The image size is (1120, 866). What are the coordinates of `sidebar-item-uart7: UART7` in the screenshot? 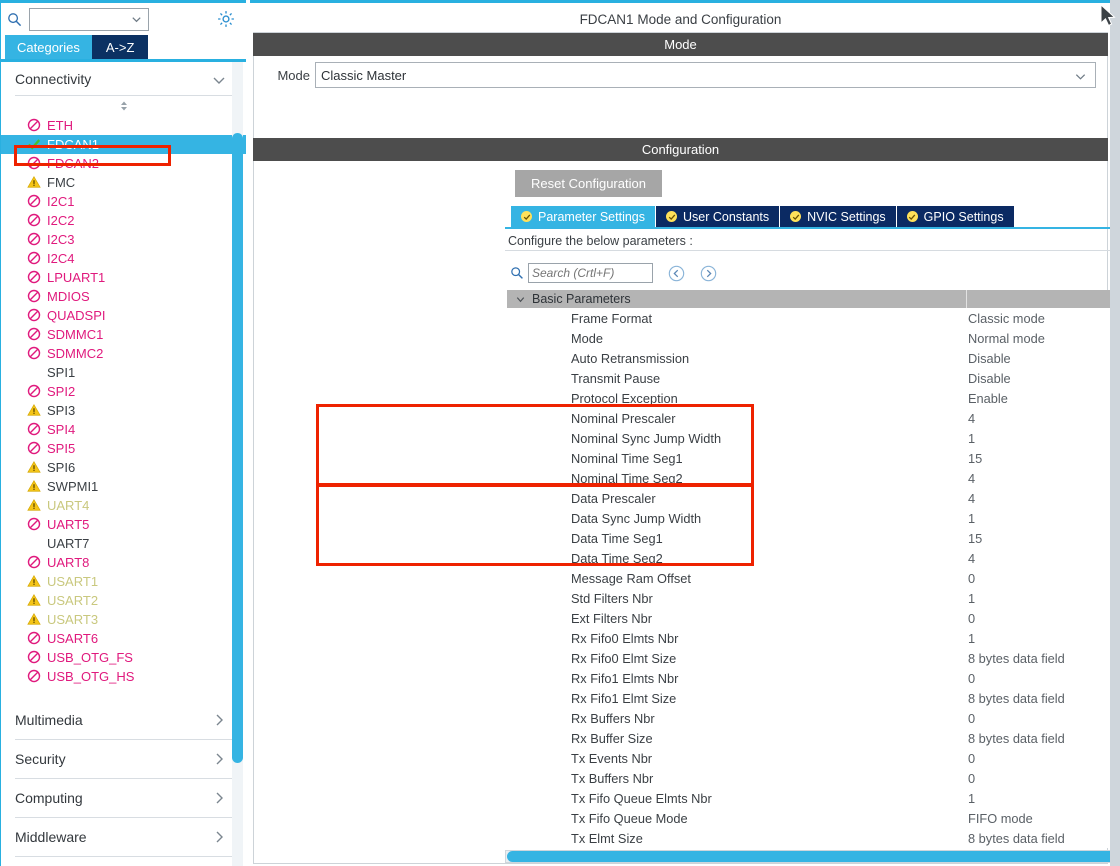 It's located at (123, 543).